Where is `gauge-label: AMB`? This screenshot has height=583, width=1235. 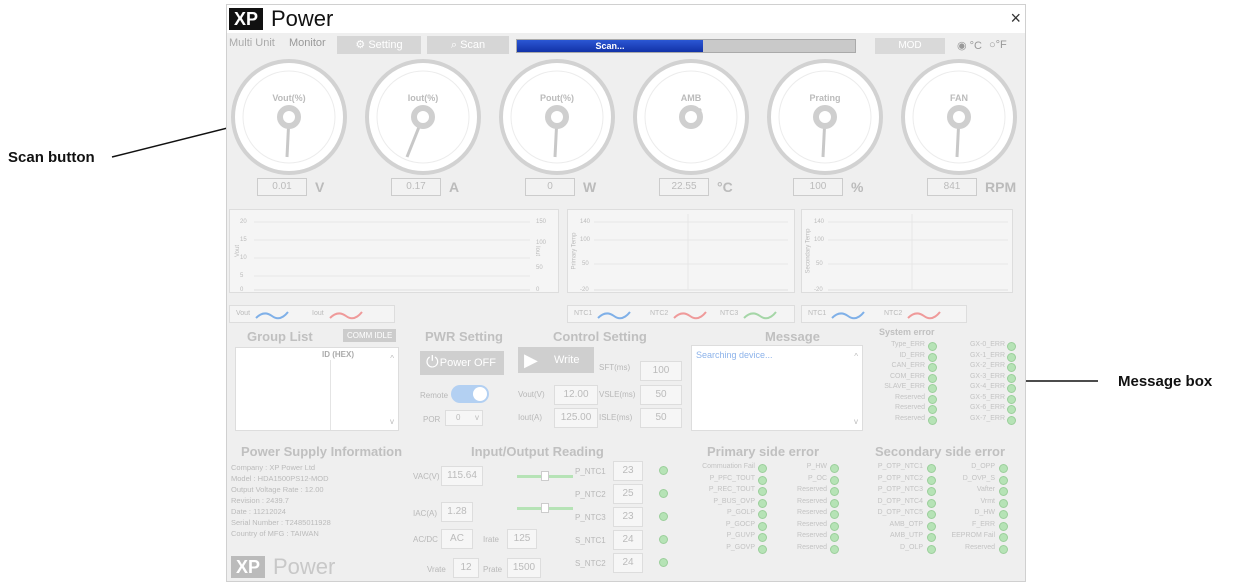 gauge-label: AMB is located at coordinates (691, 98).